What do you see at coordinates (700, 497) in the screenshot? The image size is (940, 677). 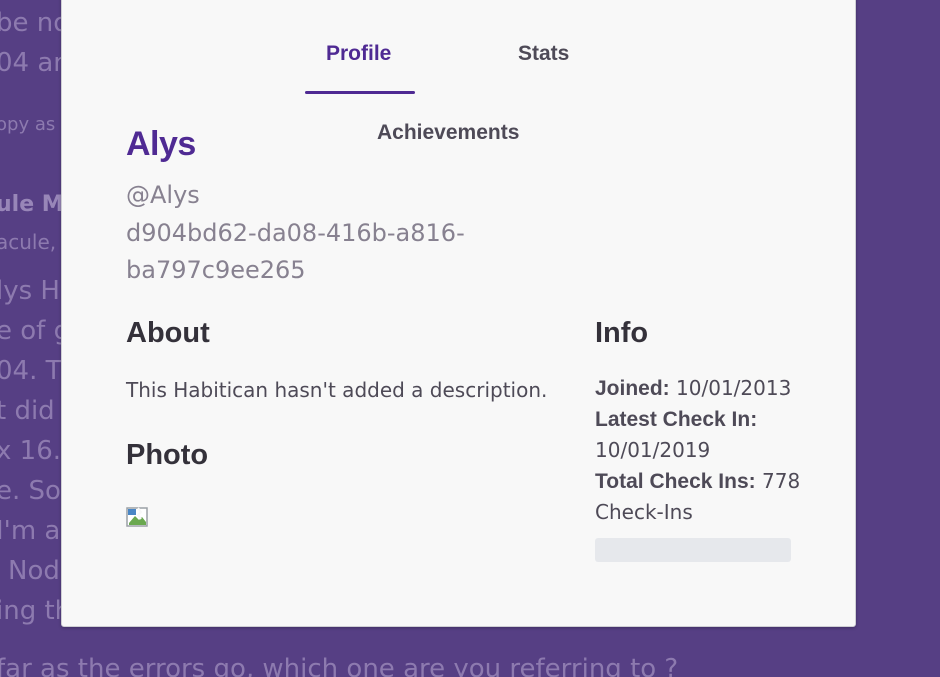 I see `info-total-check-ins: Total Check Ins: 778 Check-Ins` at bounding box center [700, 497].